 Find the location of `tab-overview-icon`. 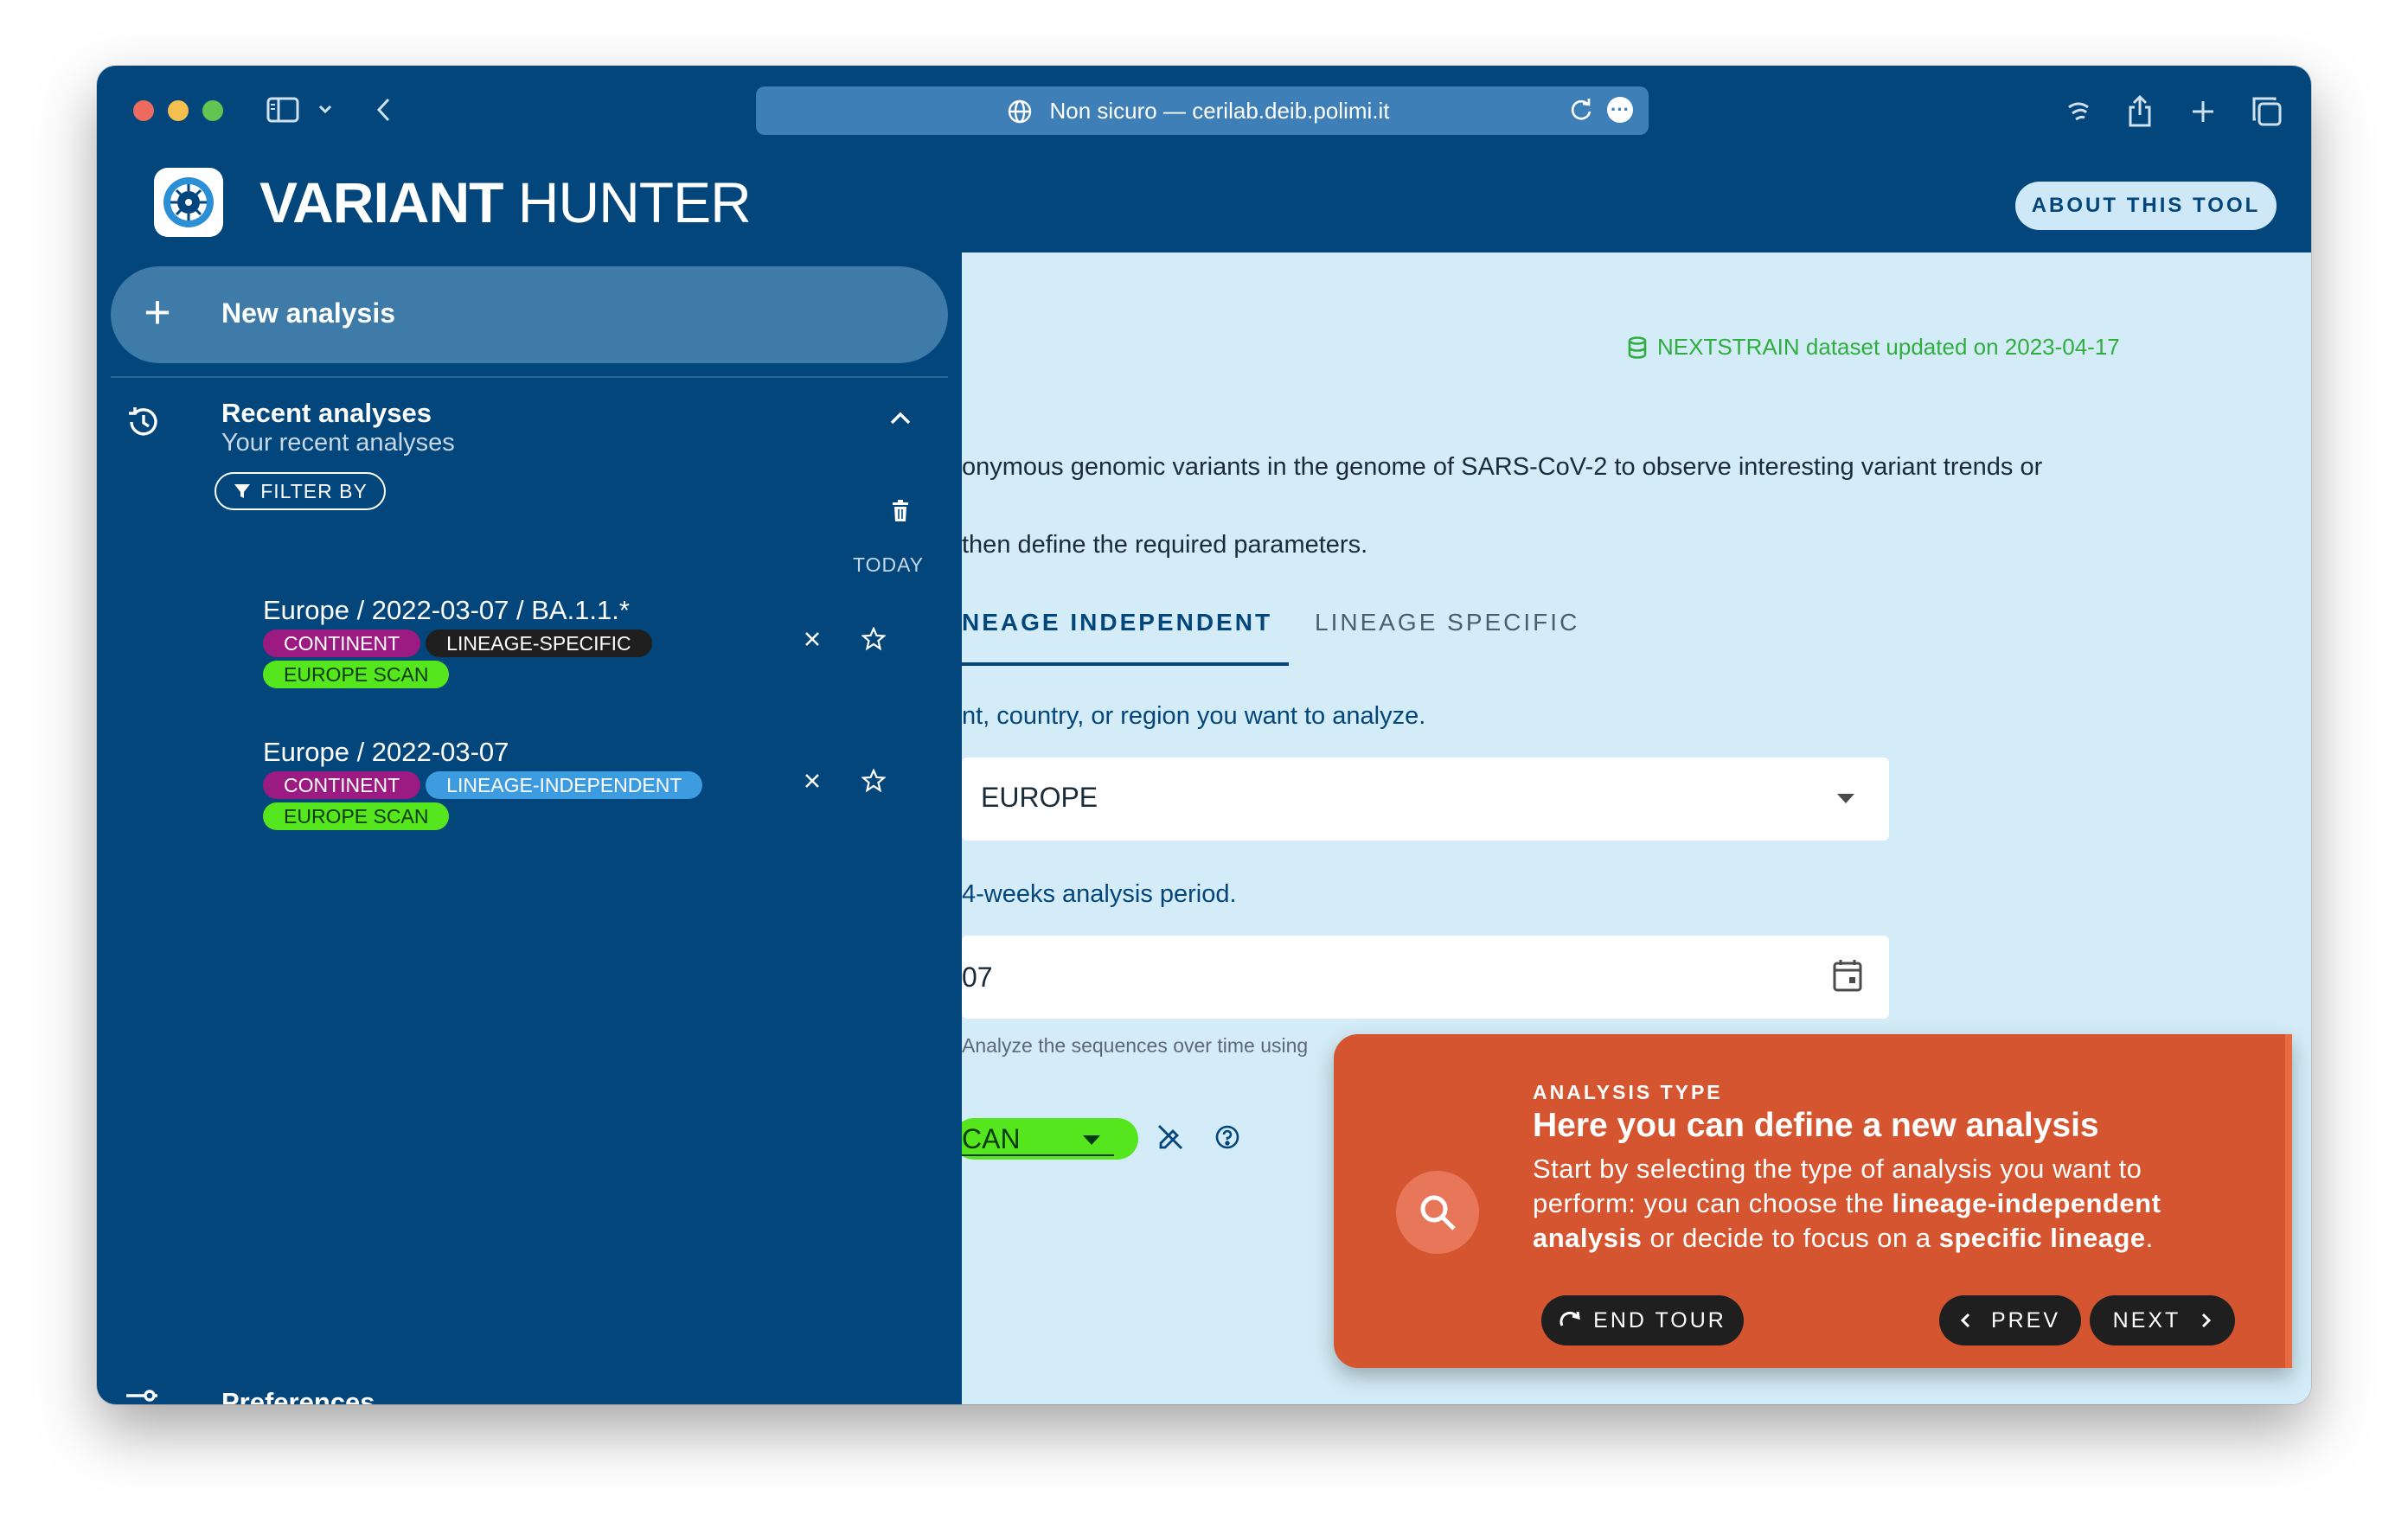

tab-overview-icon is located at coordinates (2267, 111).